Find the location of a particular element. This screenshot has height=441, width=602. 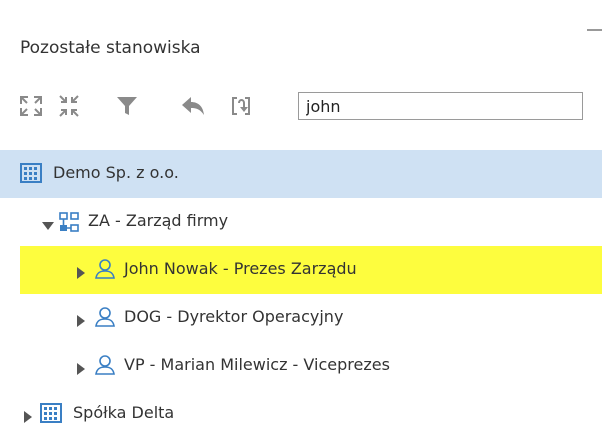

tree-item-label: DOG - Dyrektor Operacyjny is located at coordinates (234, 316).